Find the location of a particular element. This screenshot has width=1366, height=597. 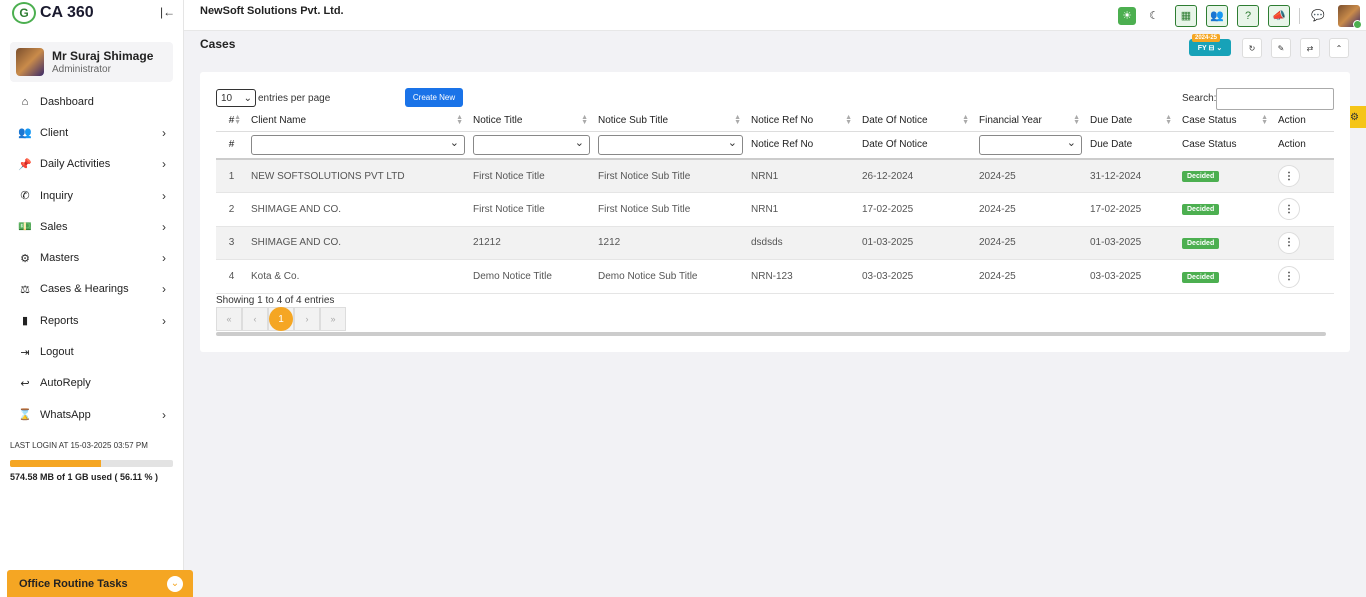

column-header-date-of-notice: Date Of Notice ▲ ▼ is located at coordinates (916, 121).